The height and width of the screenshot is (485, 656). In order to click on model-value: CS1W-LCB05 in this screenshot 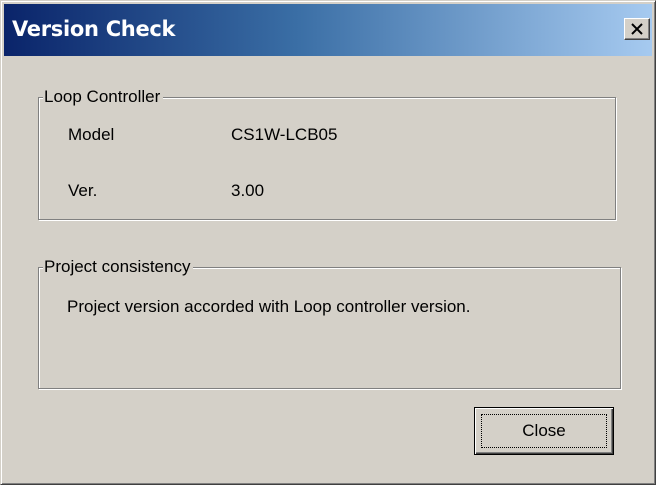, I will do `click(284, 134)`.